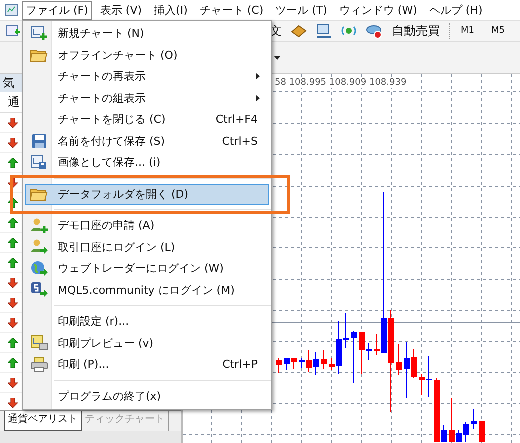  Describe the element at coordinates (11, 10) in the screenshot. I see `app-icon` at that location.